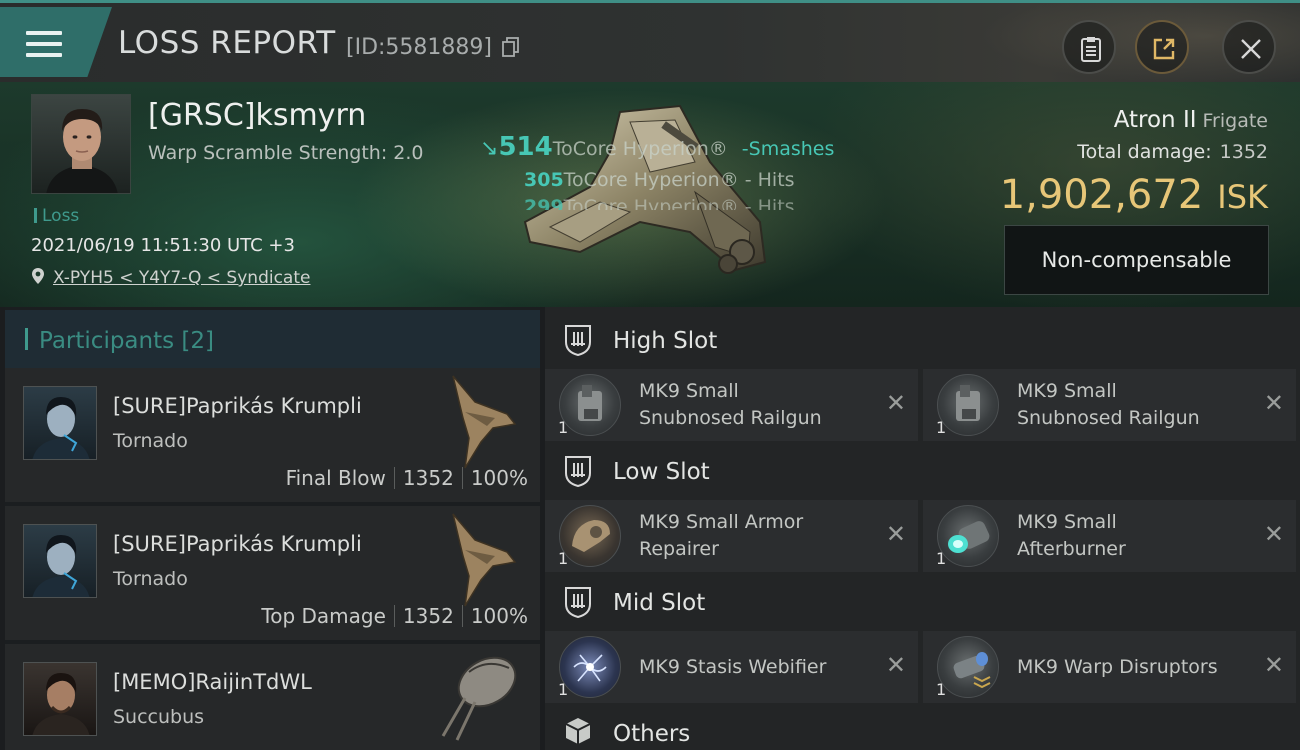  I want to click on close-icon, so click(1251, 49).